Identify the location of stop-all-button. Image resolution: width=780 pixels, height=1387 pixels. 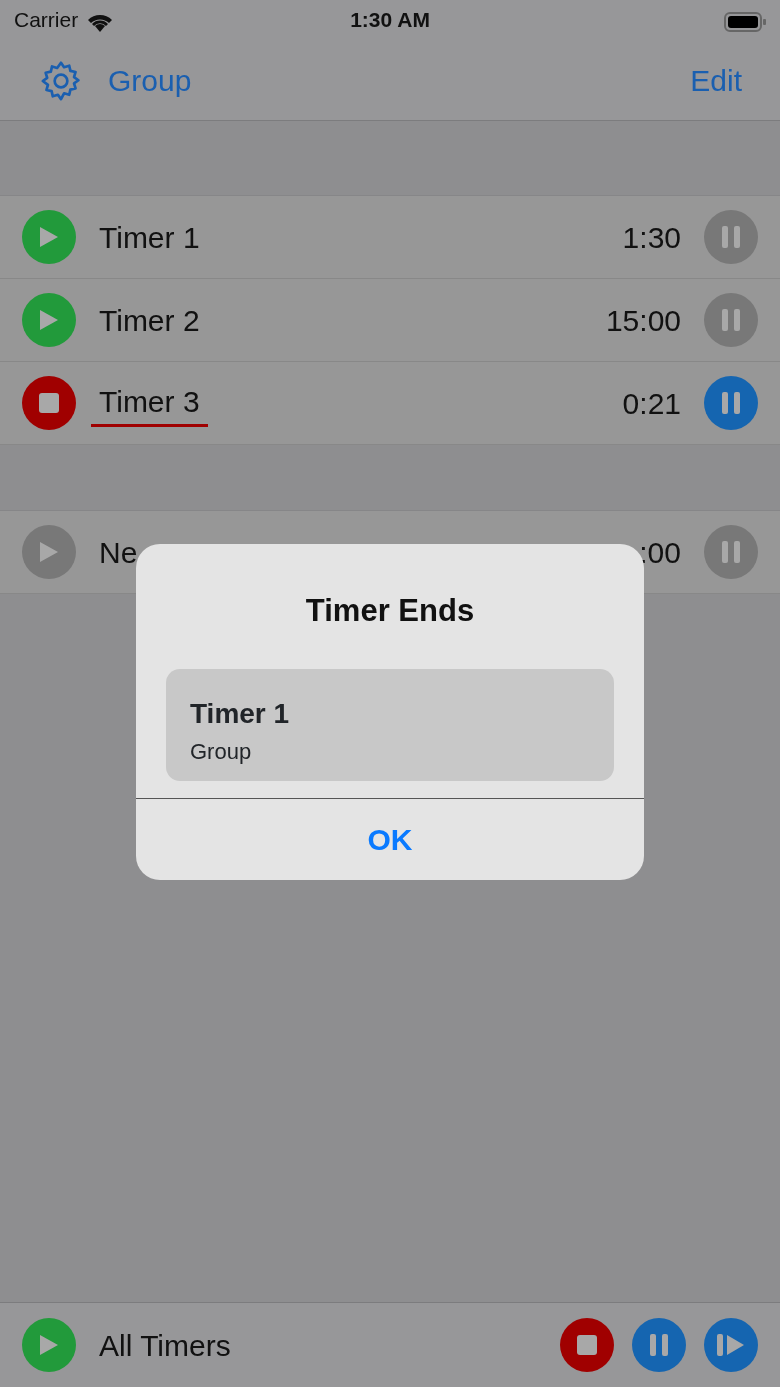
(587, 1345).